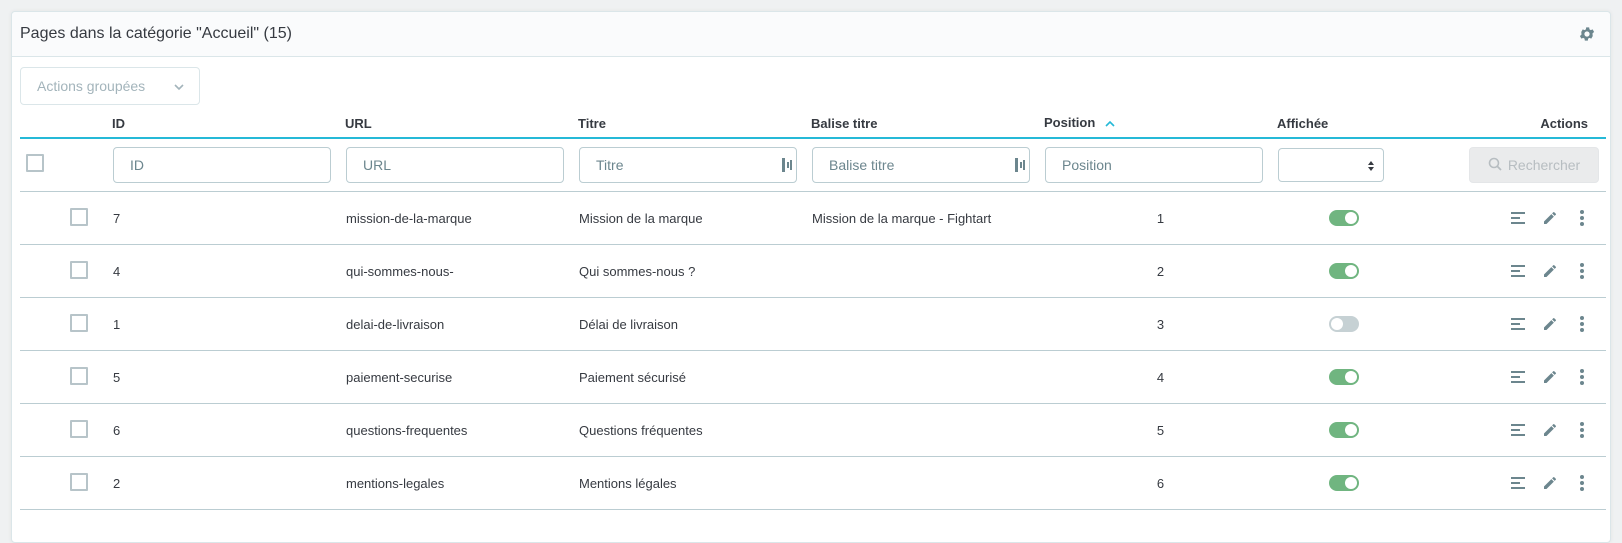 This screenshot has width=1622, height=543. I want to click on row-id: 7, so click(228, 218).